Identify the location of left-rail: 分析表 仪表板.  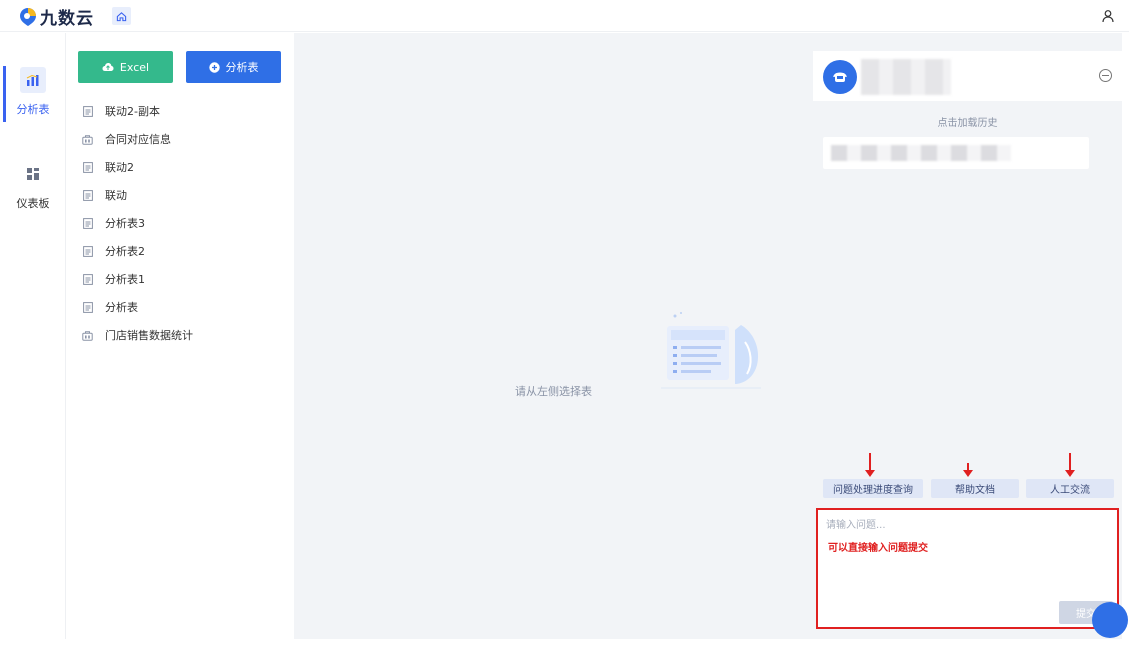
(33, 336).